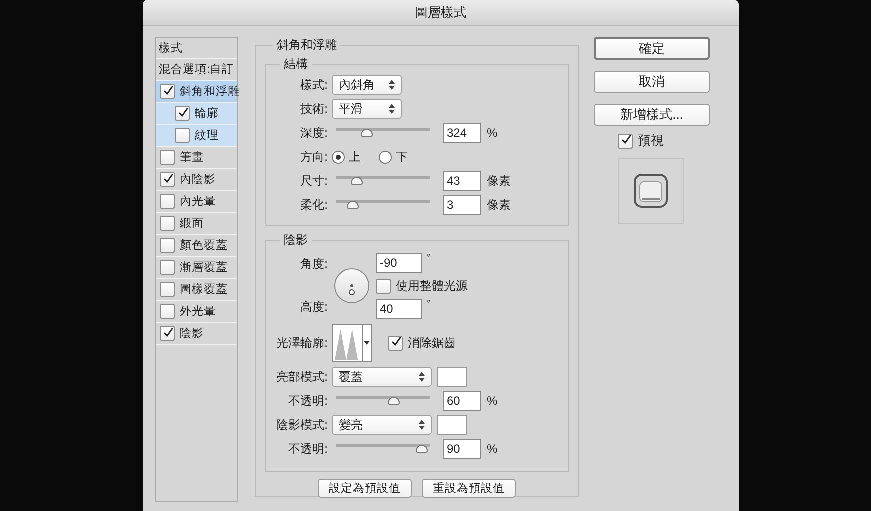 Image resolution: width=871 pixels, height=511 pixels. What do you see at coordinates (314, 157) in the screenshot?
I see `field-label: 方向:` at bounding box center [314, 157].